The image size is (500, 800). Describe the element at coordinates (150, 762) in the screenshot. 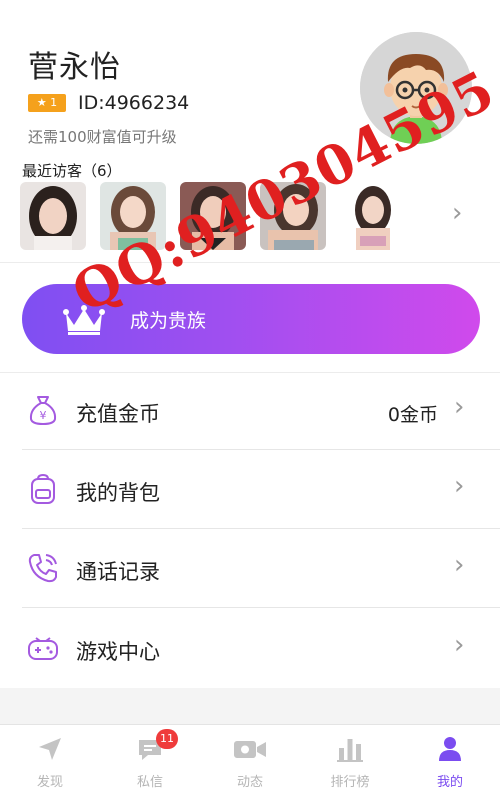

I see `tab-messages: 11 私信` at that location.